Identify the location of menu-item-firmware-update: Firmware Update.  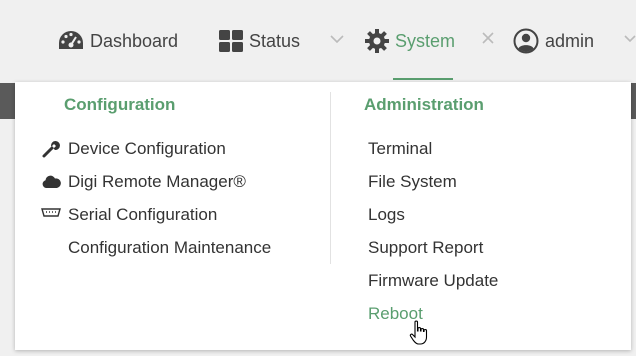
(433, 281).